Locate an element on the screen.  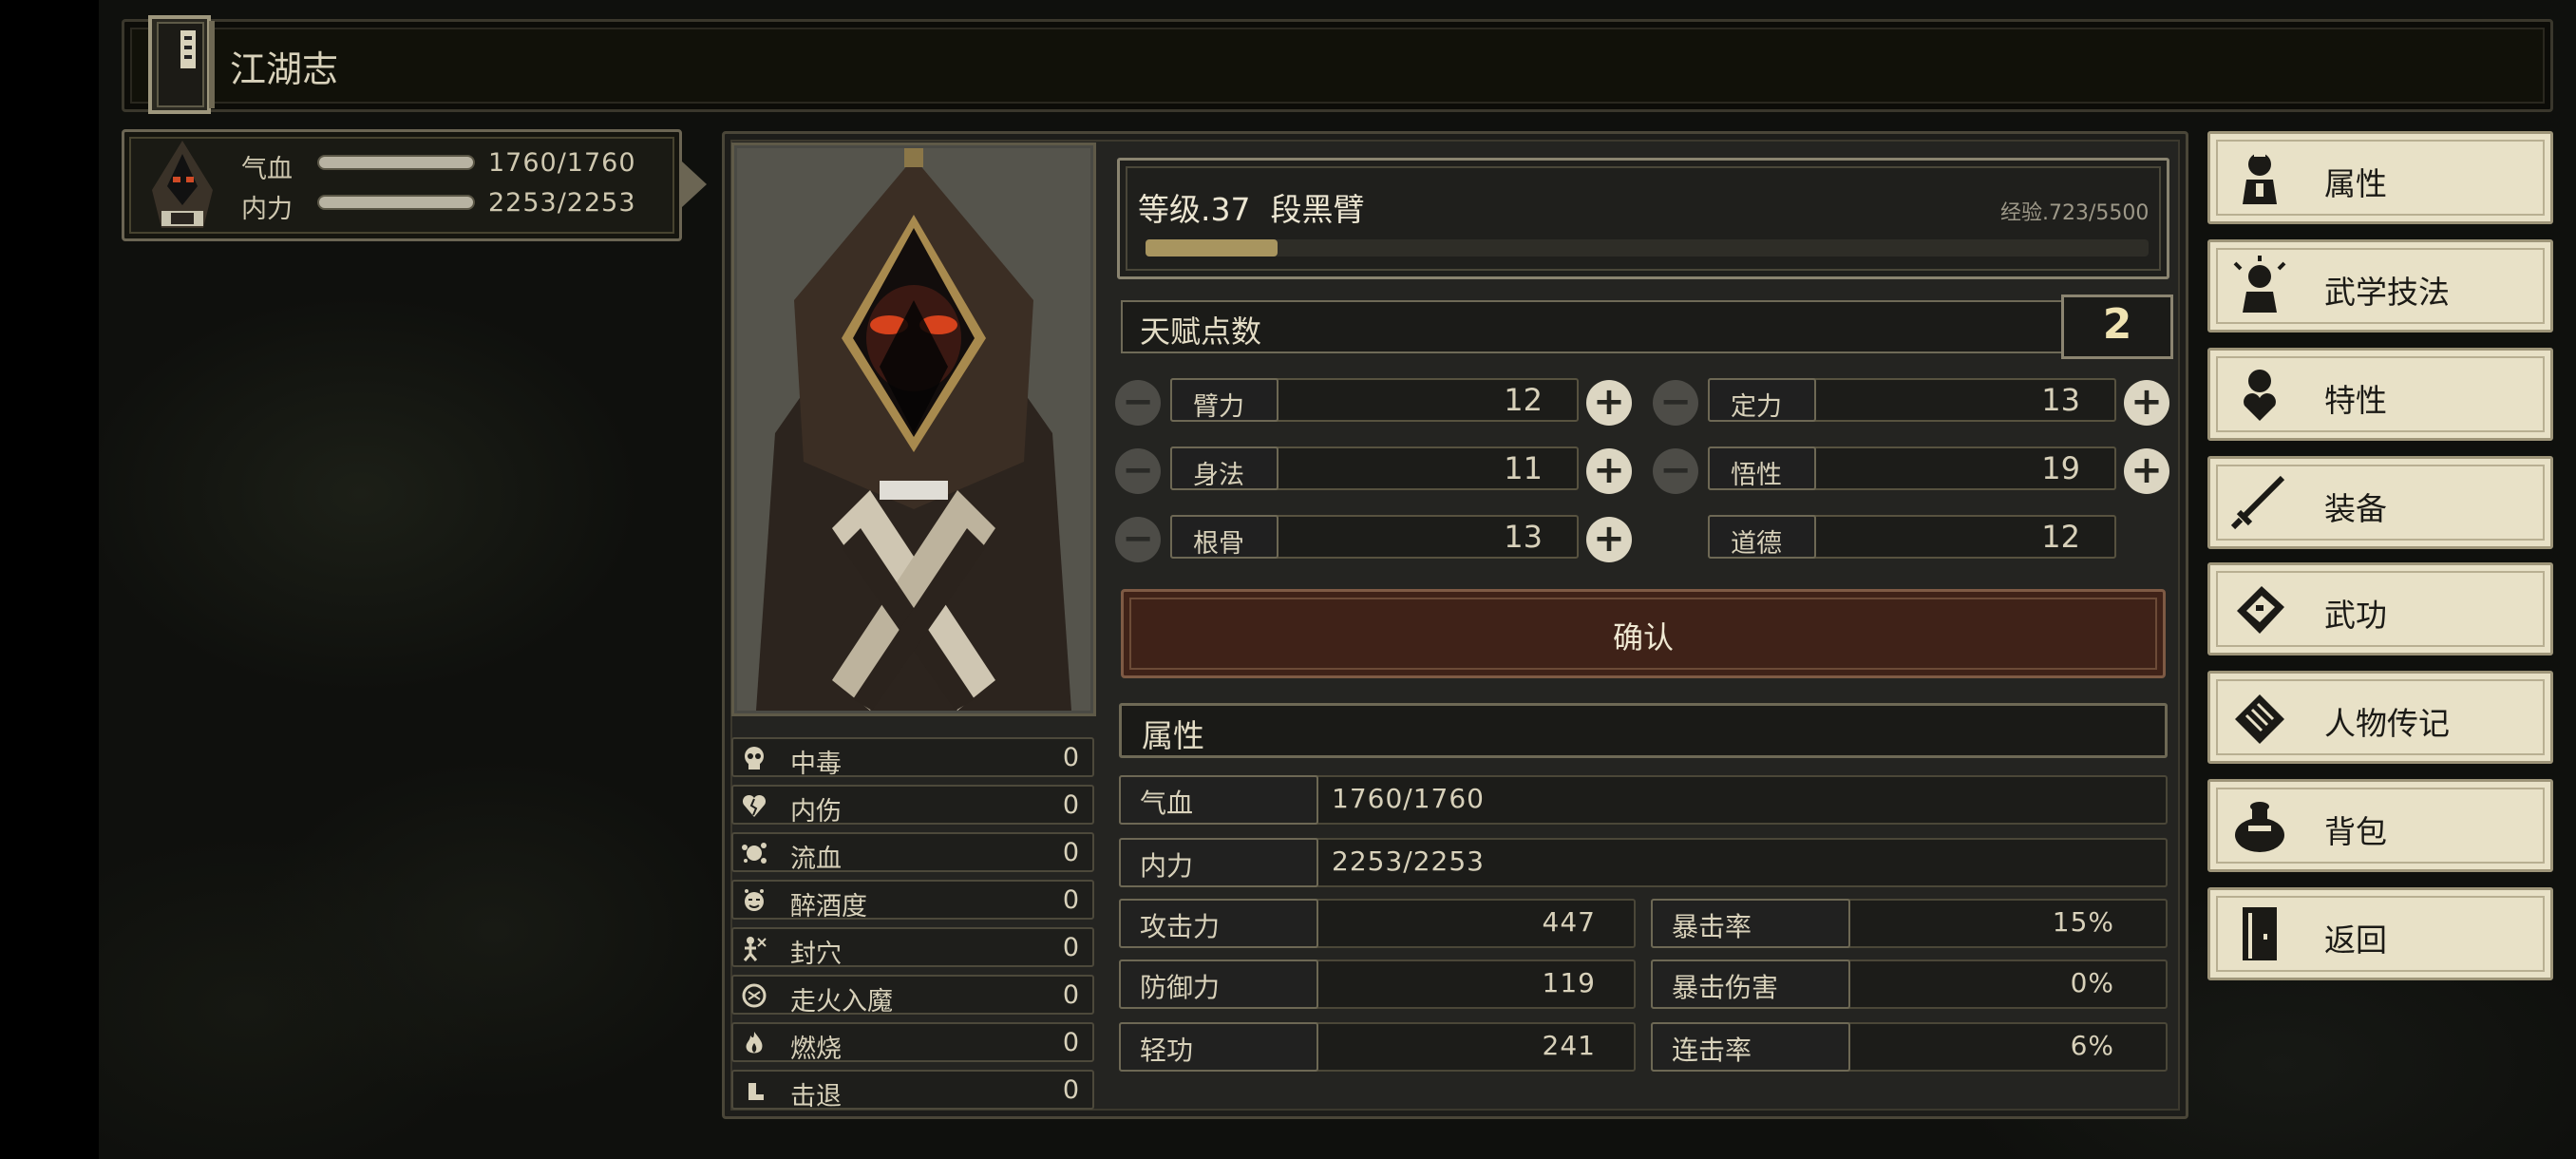
attribute-name: 臂力 is located at coordinates (1218, 407).